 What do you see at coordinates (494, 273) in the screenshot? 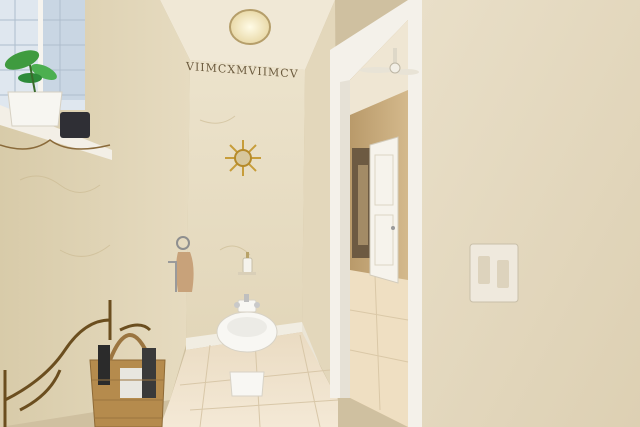
I see `light-switch-icon` at bounding box center [494, 273].